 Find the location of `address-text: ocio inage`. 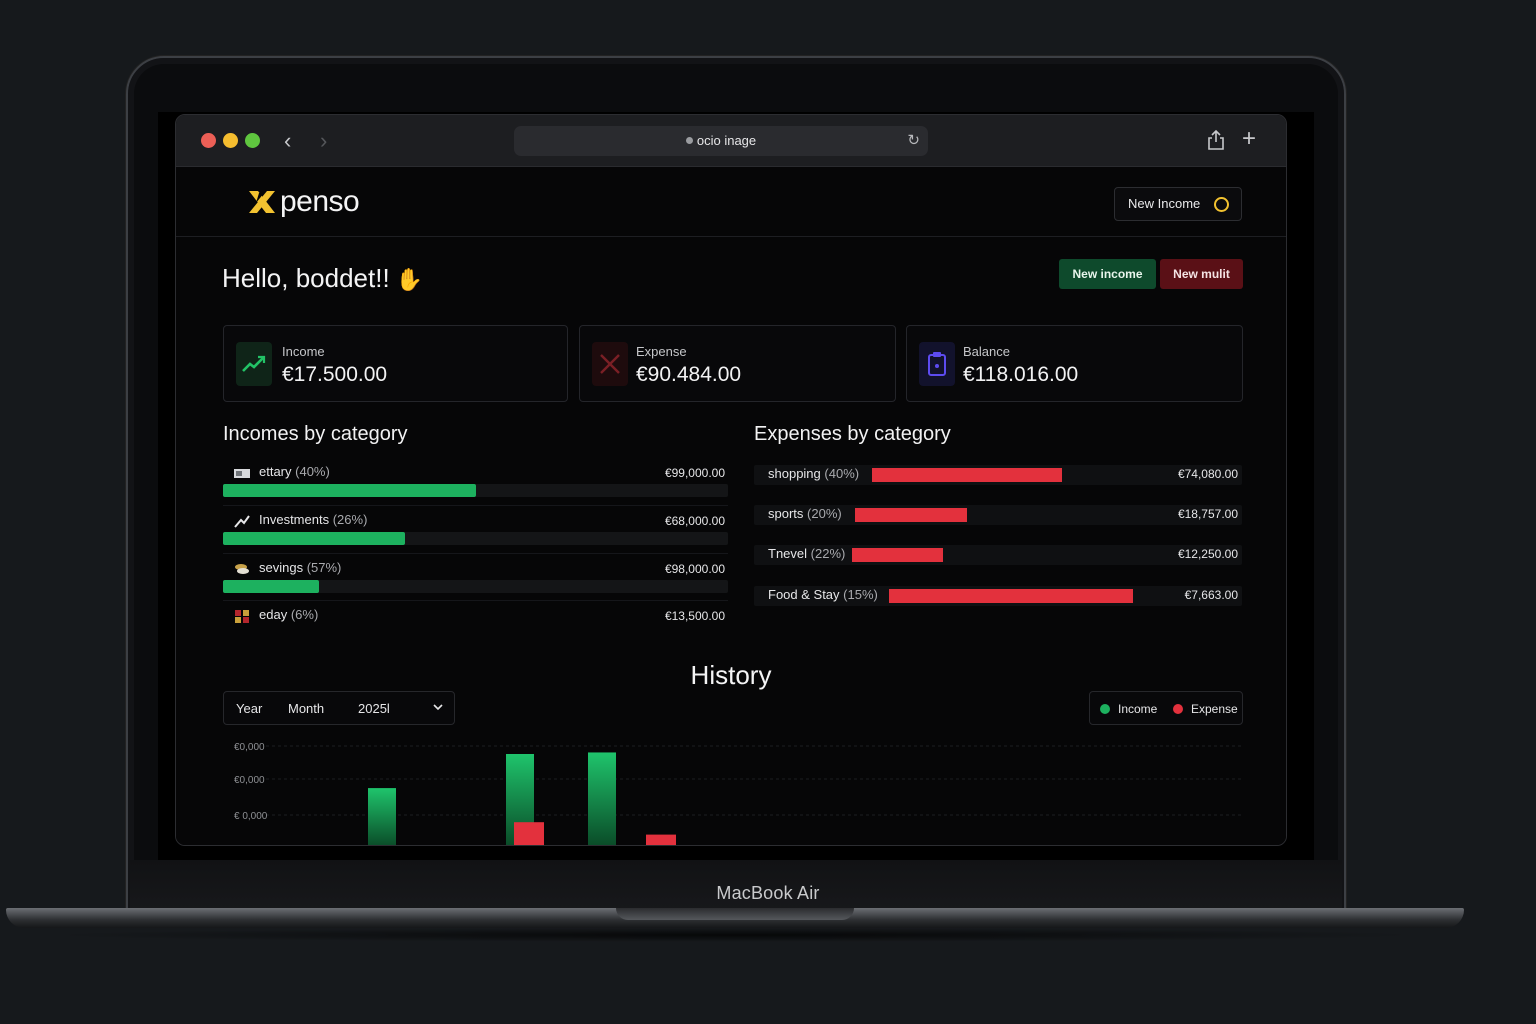

address-text: ocio inage is located at coordinates (726, 140).